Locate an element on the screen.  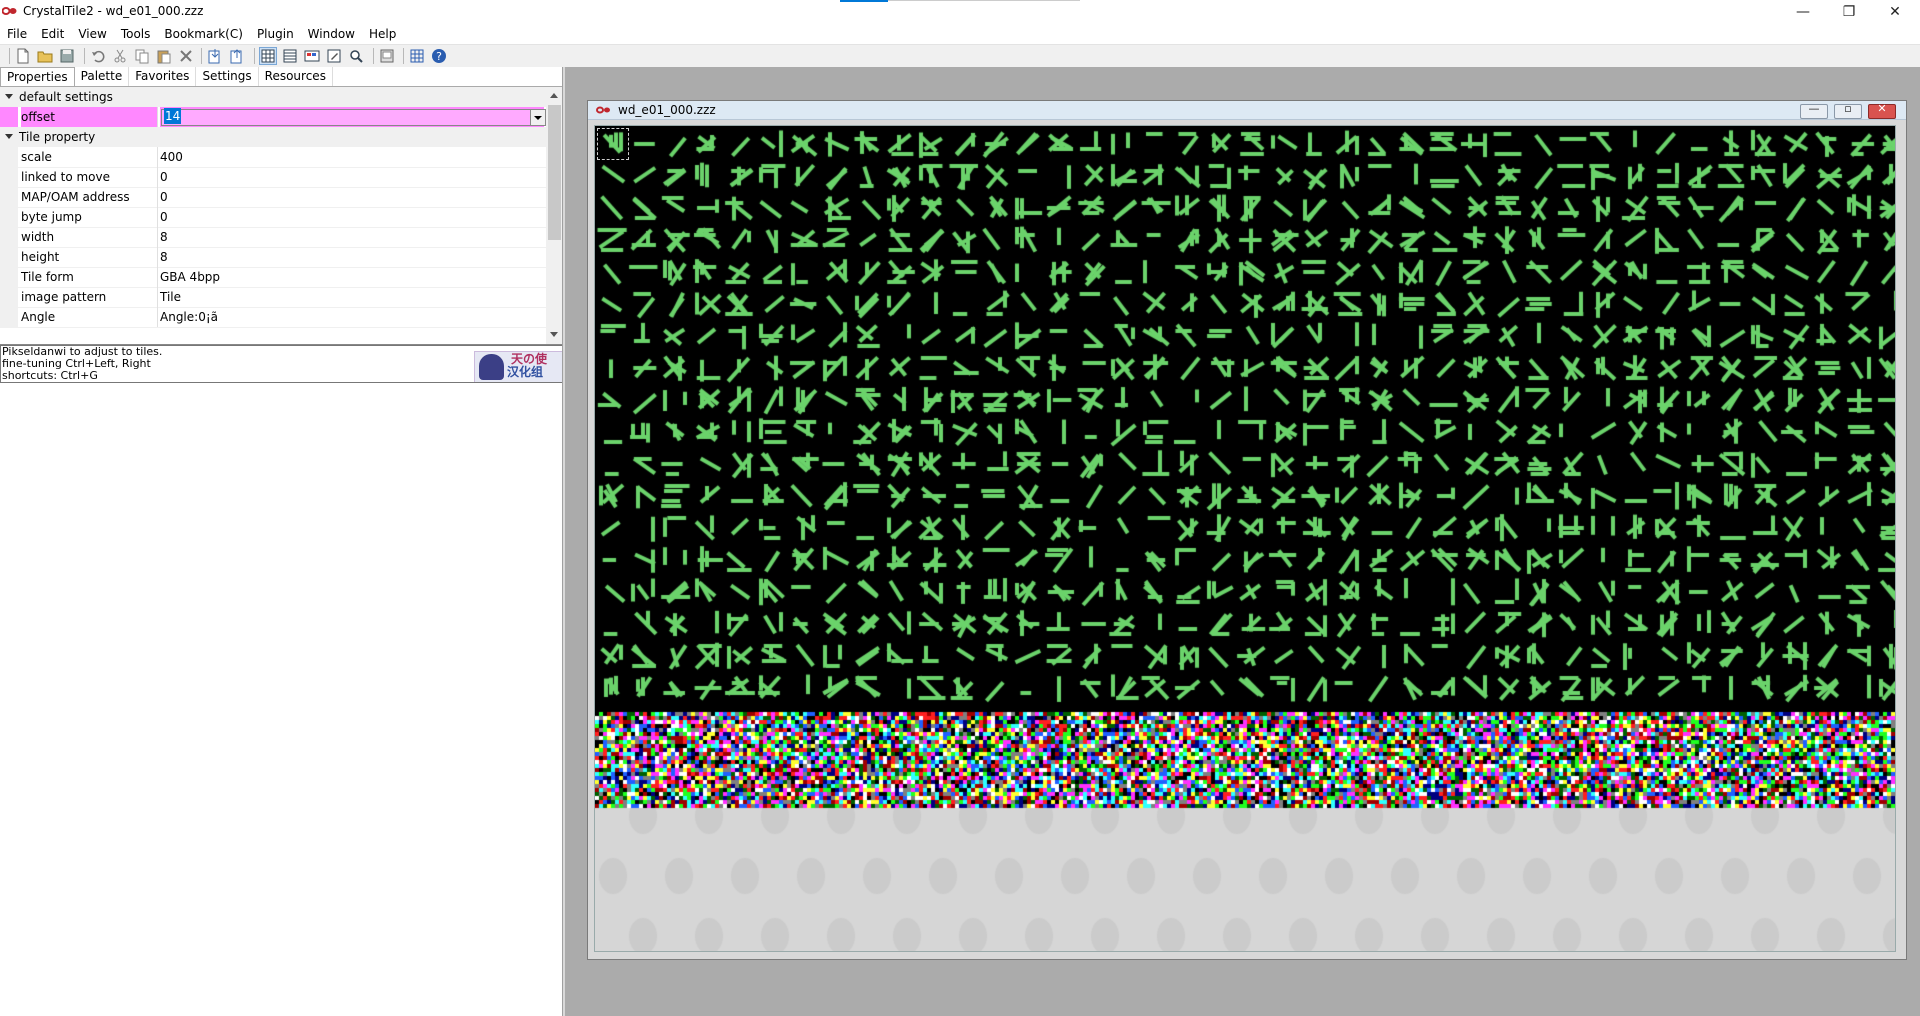
property-value: GBA 4bpp is located at coordinates (352, 277).